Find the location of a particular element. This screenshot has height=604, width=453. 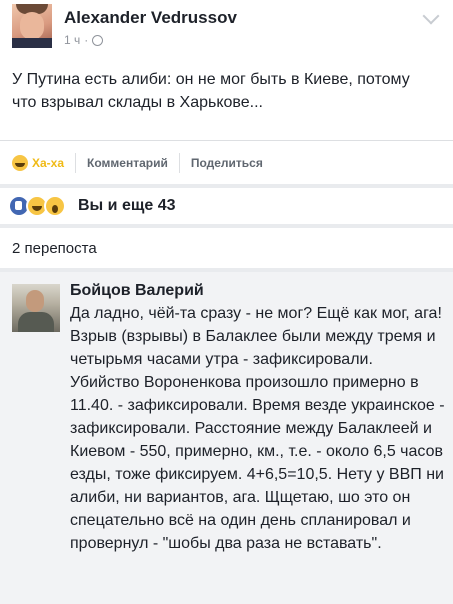

haha-label: Ха-ха is located at coordinates (48, 163).